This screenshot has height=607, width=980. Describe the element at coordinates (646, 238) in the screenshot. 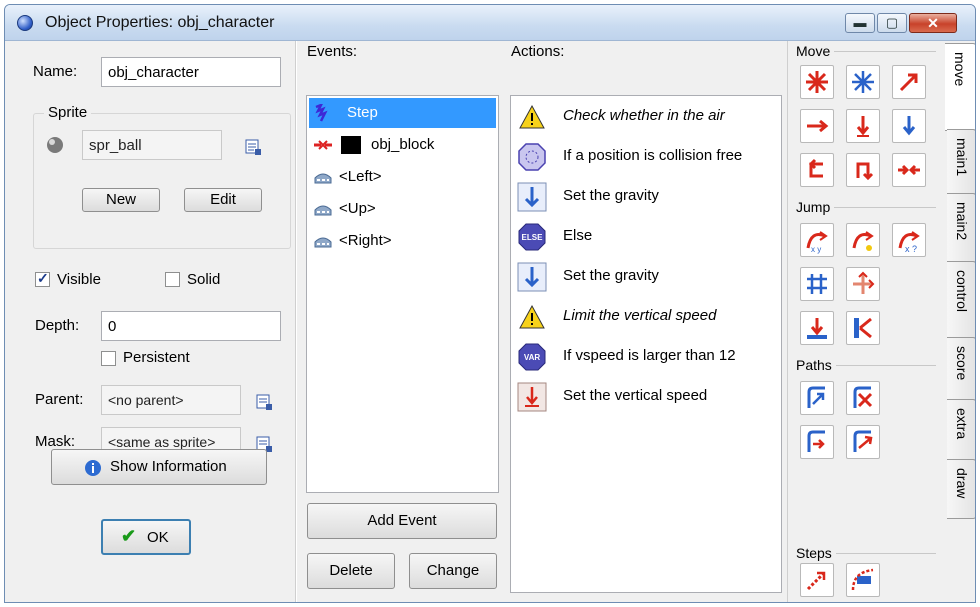

I see `action-item: ELSE Else` at that location.